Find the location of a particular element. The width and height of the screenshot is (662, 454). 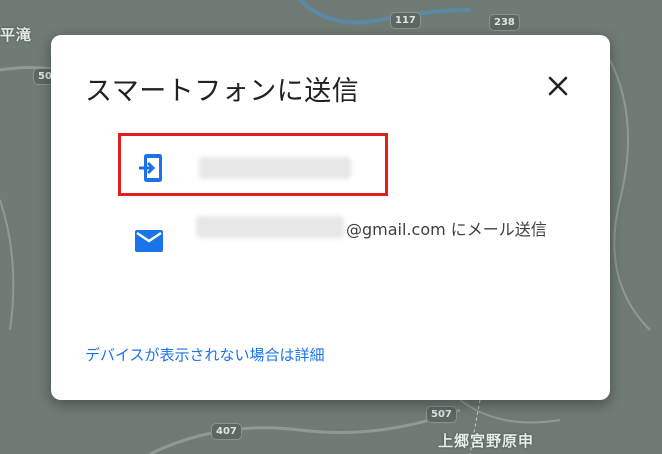

device-name-redacted is located at coordinates (275, 168).